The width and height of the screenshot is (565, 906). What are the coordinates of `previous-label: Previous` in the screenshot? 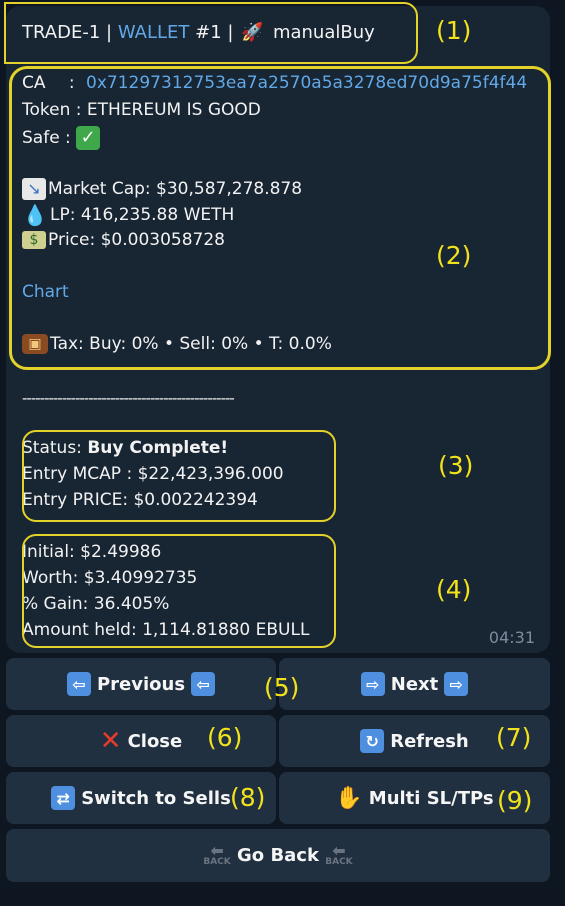 It's located at (141, 684).